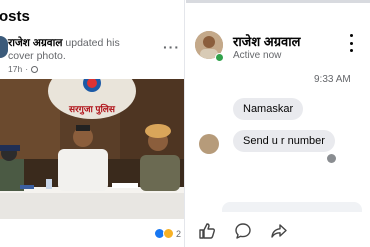 The width and height of the screenshot is (370, 247). I want to click on post-time-text: 17h, so click(15, 69).